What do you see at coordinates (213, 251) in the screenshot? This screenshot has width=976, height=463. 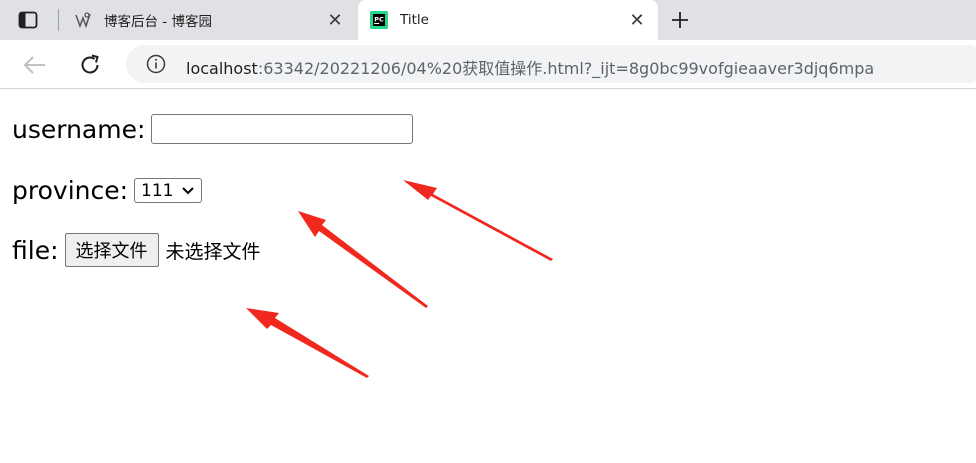 I see `file-status-text: 未选择文件` at bounding box center [213, 251].